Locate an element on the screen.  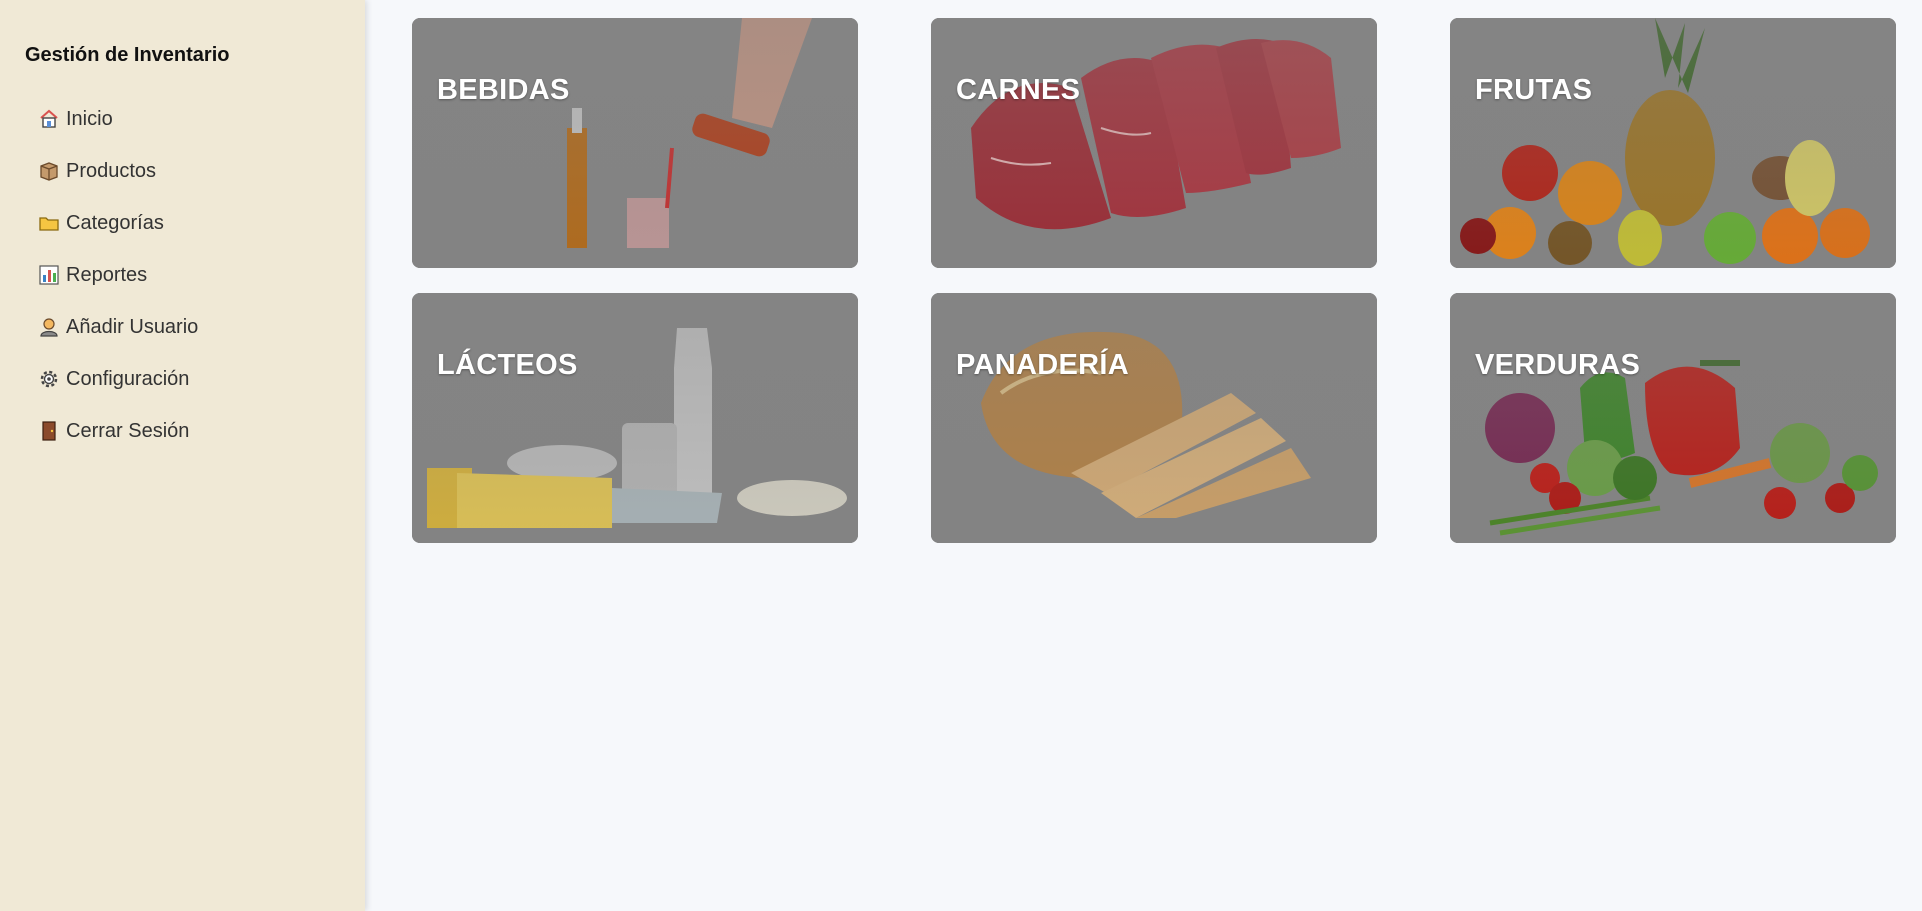
category-title: BEBIDAS is located at coordinates (503, 90).